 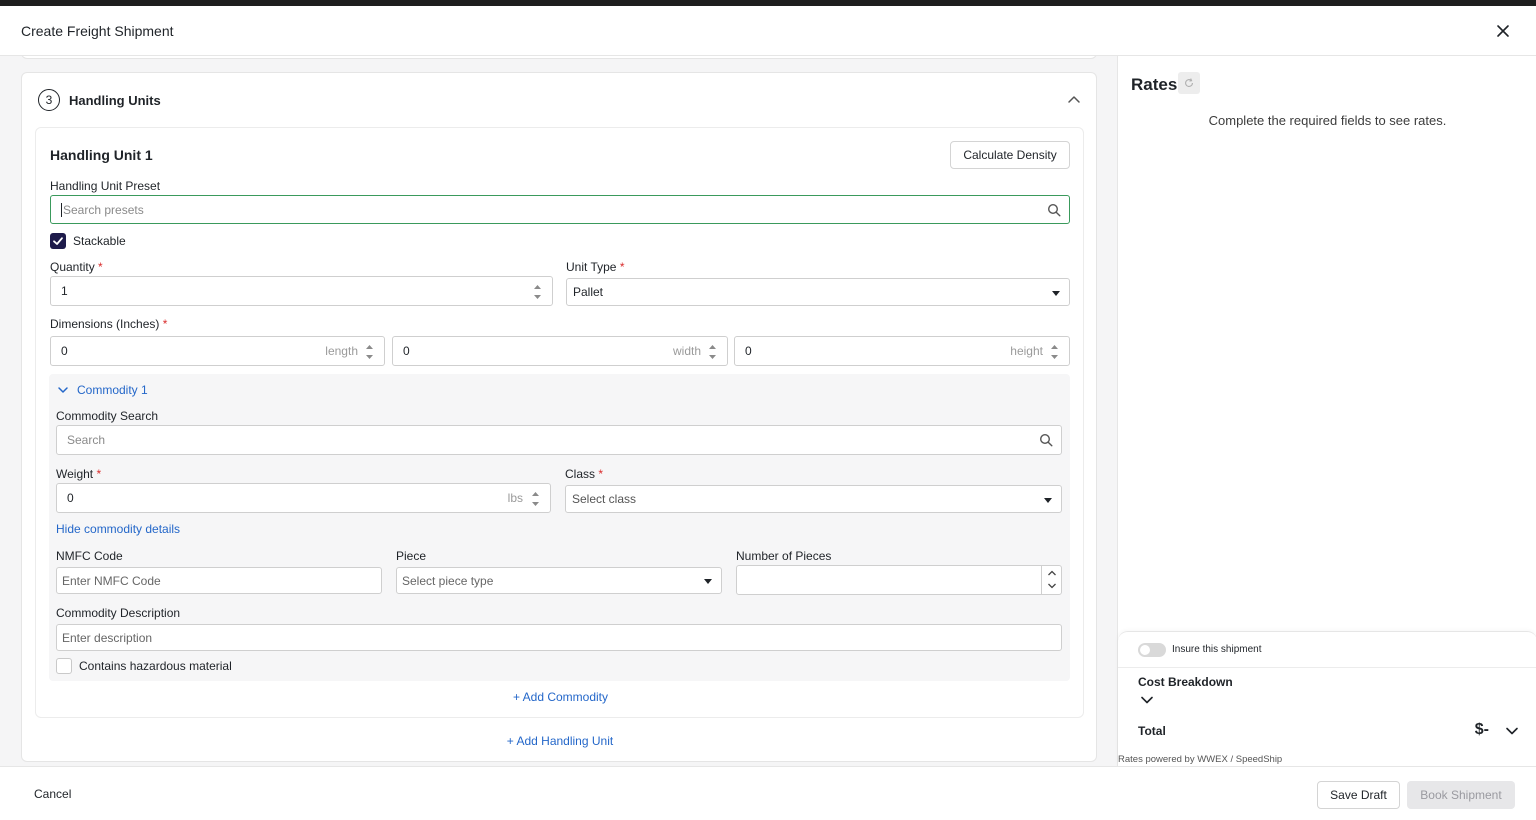 I want to click on close-icon, so click(x=1503, y=31).